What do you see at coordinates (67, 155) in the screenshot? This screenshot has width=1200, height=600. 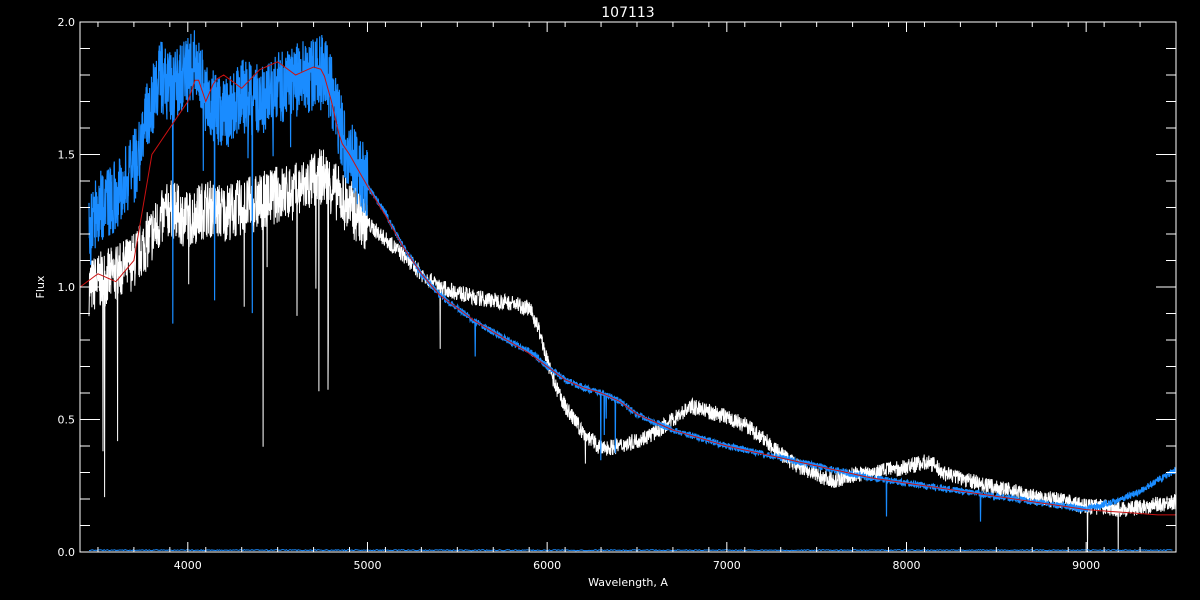 I see `y-tick-label: 1.5` at bounding box center [67, 155].